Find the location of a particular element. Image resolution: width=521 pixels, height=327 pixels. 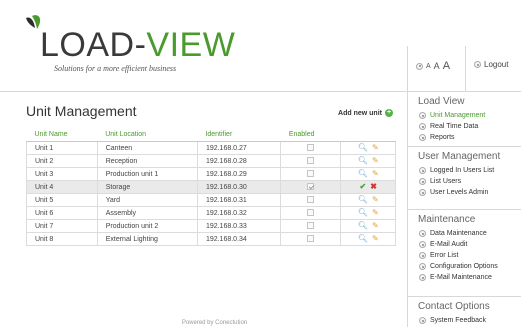

sidebar-item: Data Maintenance is located at coordinates (470, 233).